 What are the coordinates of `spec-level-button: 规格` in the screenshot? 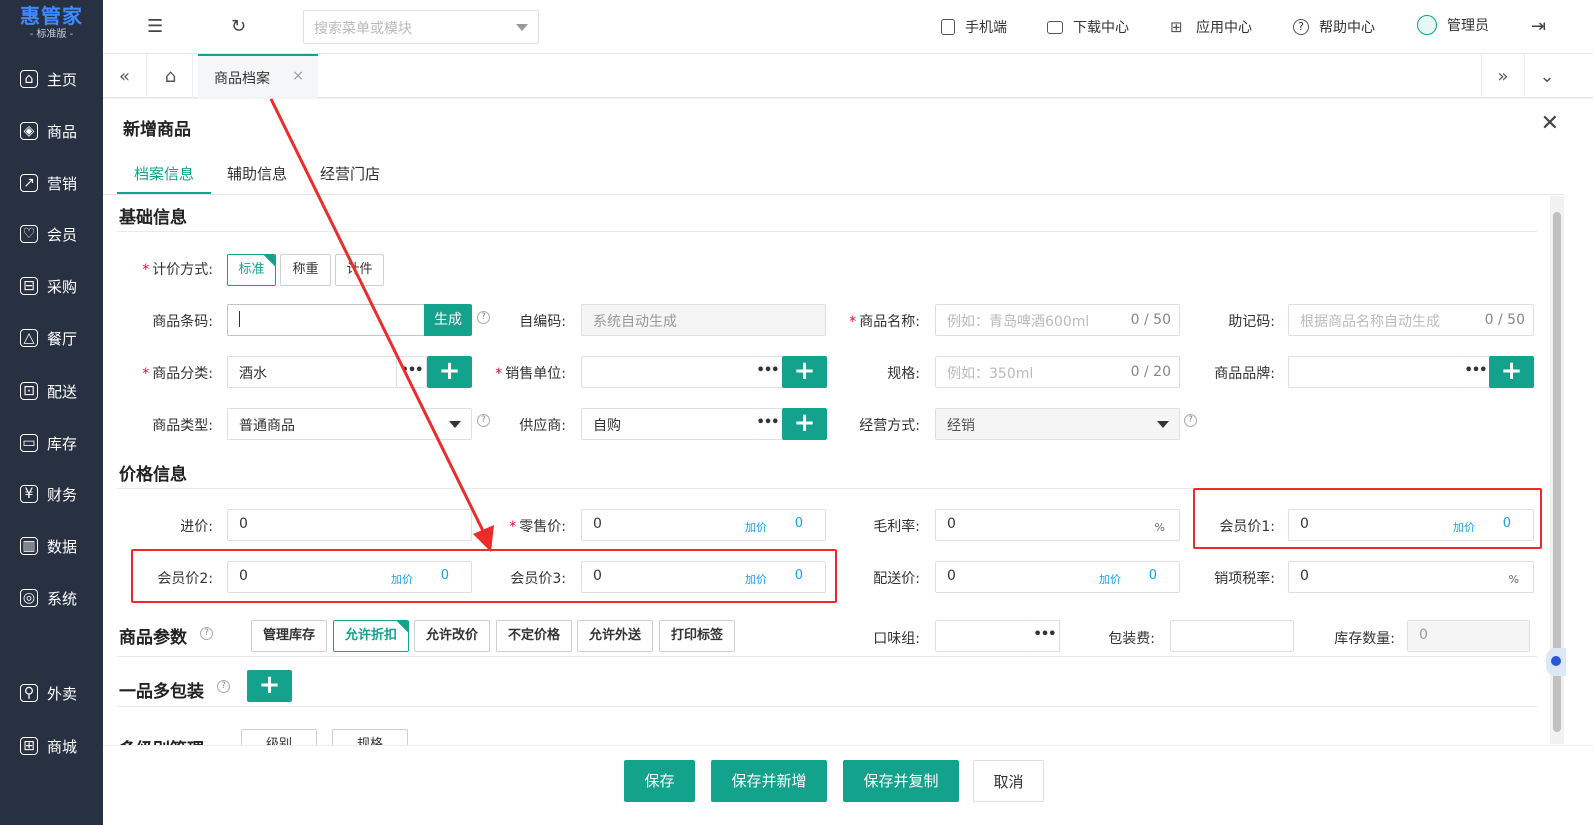 It's located at (370, 737).